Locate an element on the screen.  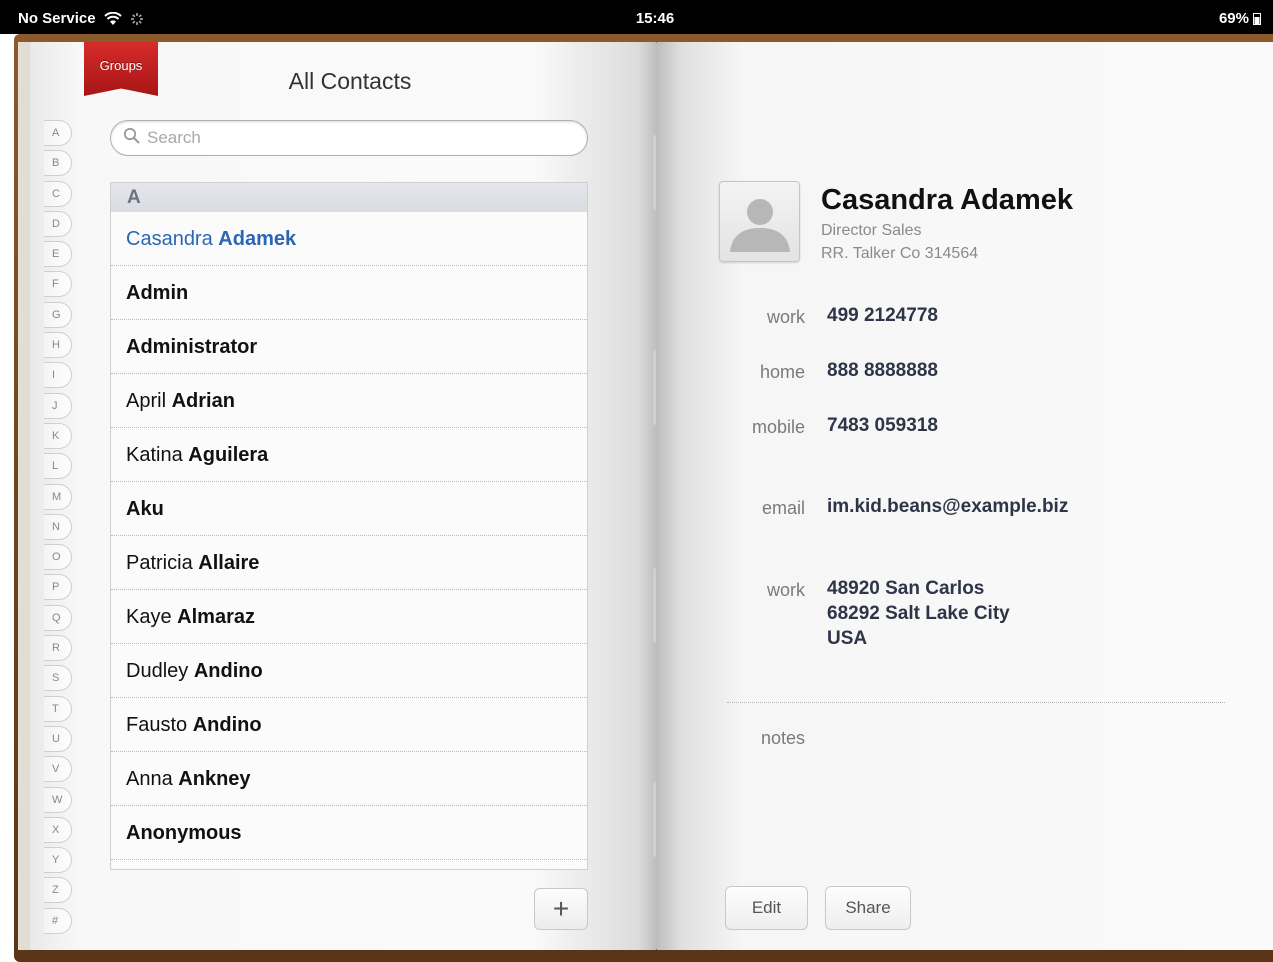
section-header: A is located at coordinates (349, 197).